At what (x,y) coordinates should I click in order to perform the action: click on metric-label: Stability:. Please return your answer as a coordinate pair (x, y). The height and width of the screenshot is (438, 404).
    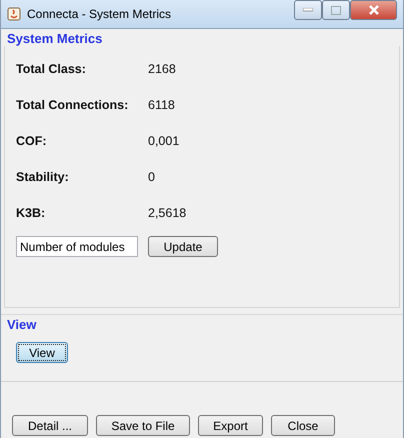
    Looking at the image, I should click on (43, 176).